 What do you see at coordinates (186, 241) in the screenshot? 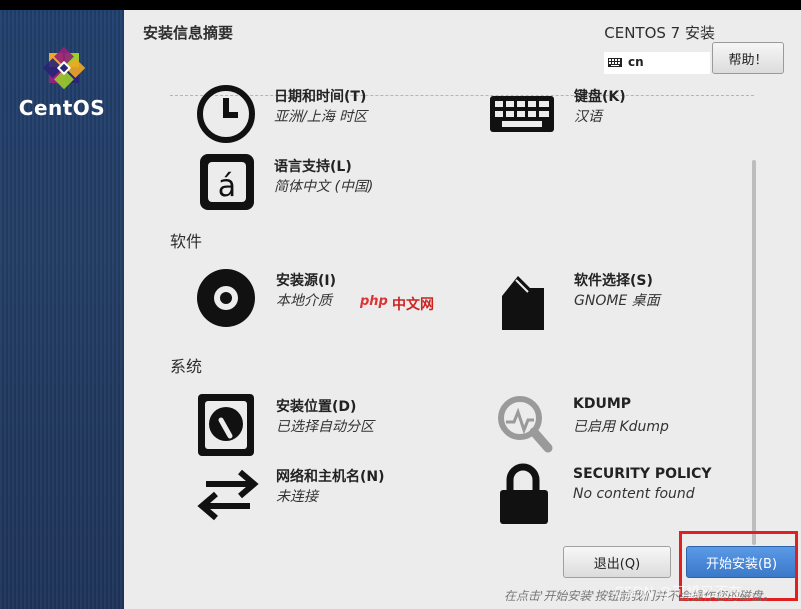
I see `software-heading: 软件` at bounding box center [186, 241].